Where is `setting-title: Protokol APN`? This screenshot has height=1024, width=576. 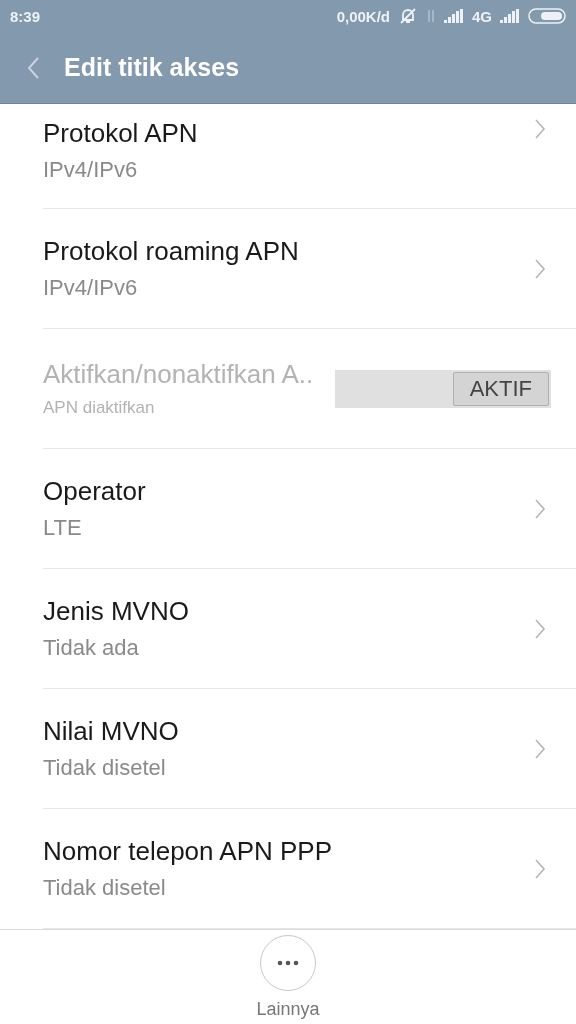
setting-title: Protokol APN is located at coordinates (120, 133).